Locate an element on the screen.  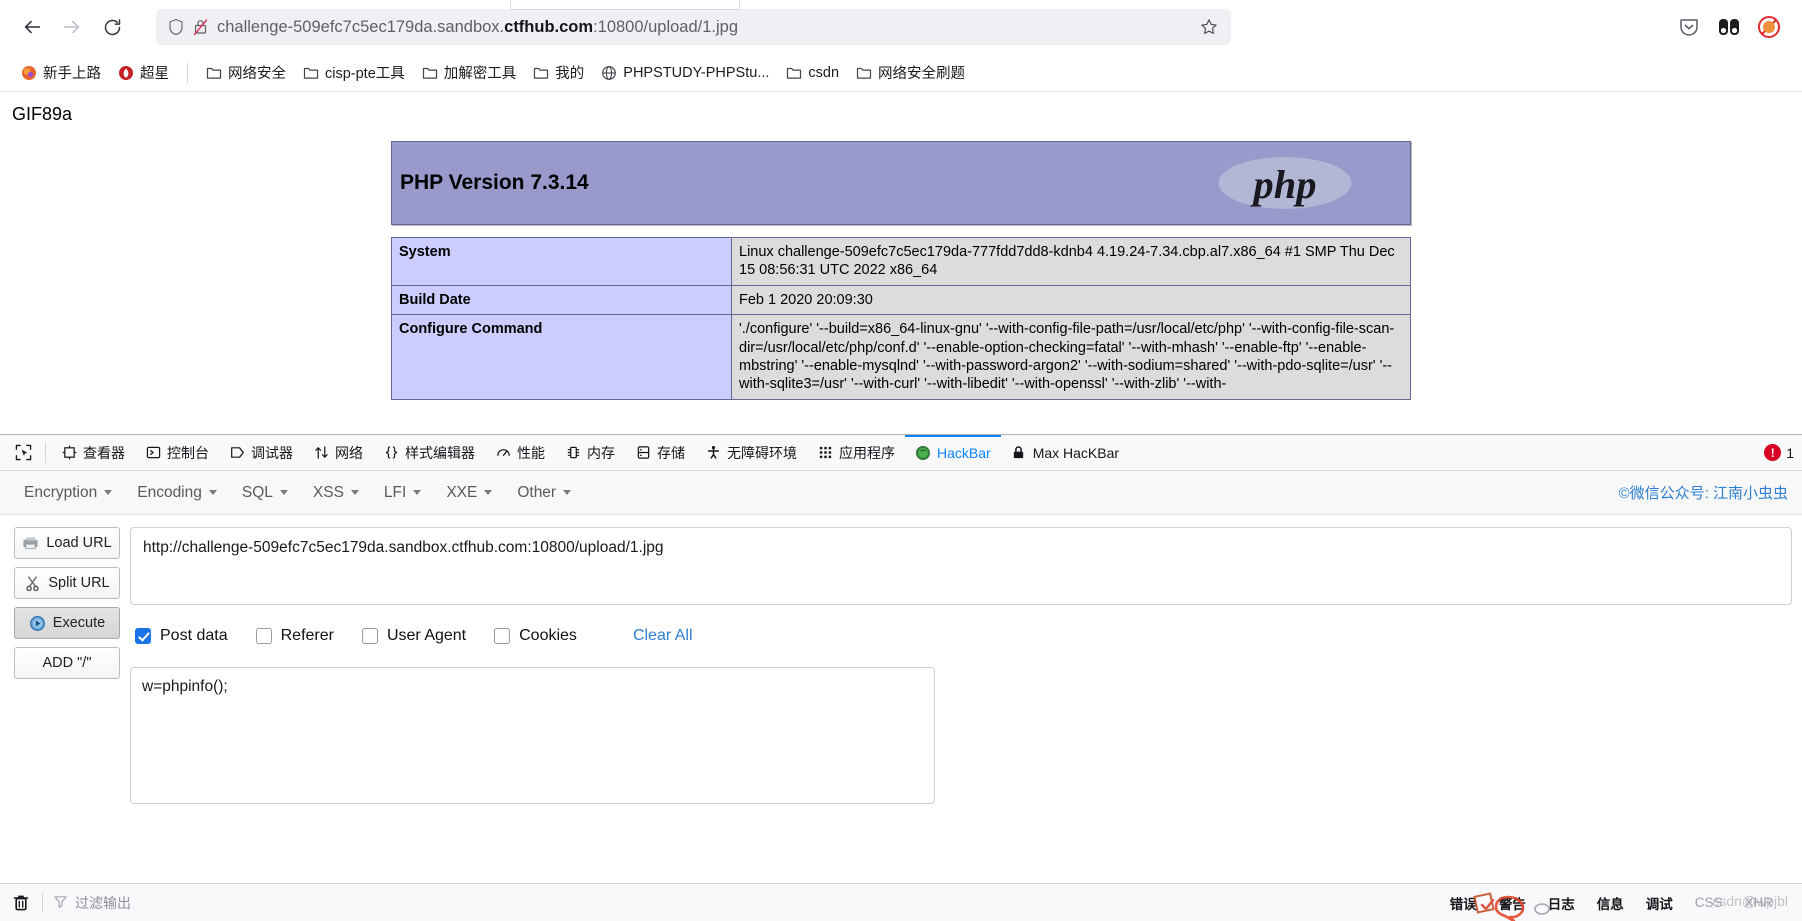
button-label: Execute is located at coordinates (79, 623).